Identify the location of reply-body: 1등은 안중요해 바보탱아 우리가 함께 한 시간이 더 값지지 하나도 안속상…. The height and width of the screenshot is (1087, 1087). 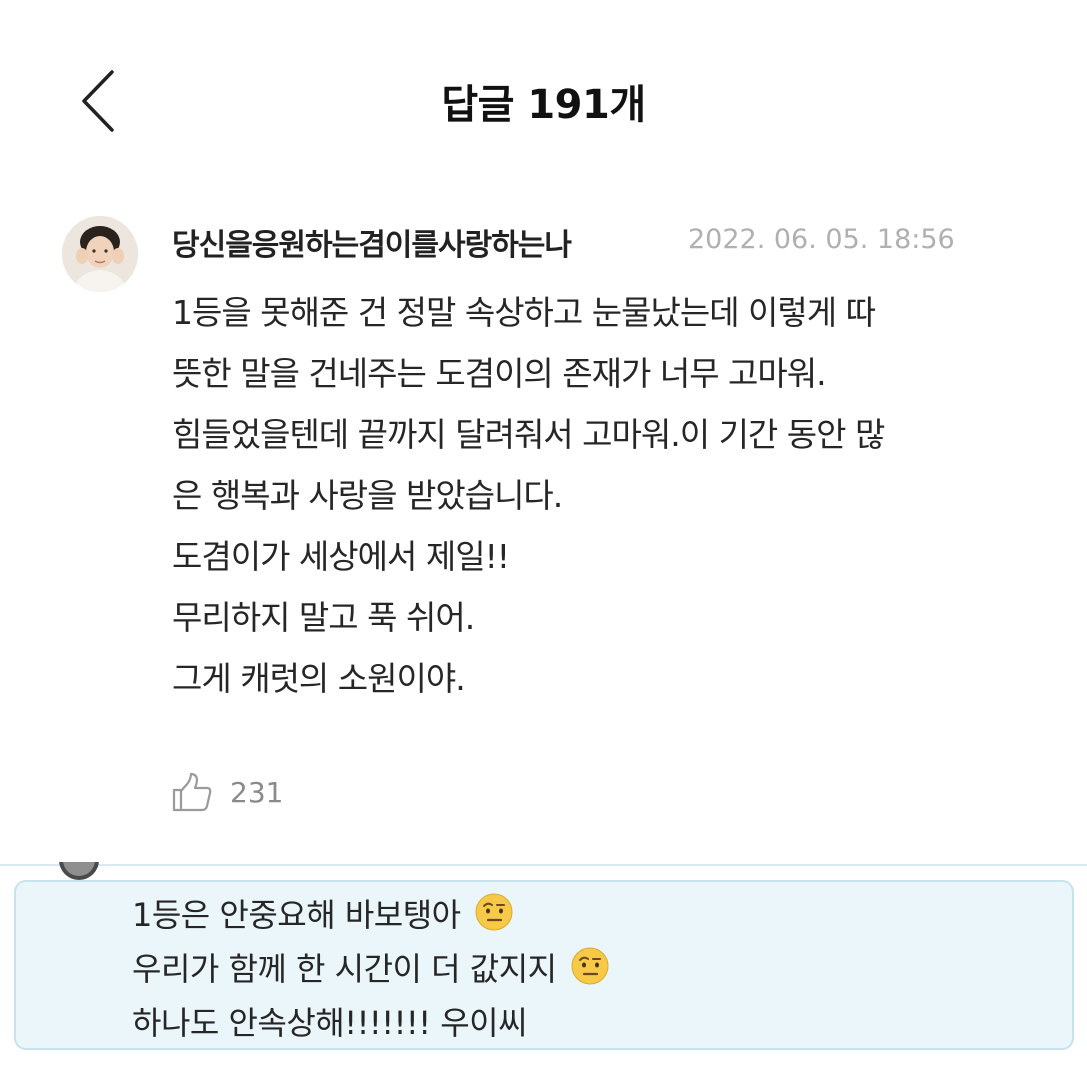
(371, 969).